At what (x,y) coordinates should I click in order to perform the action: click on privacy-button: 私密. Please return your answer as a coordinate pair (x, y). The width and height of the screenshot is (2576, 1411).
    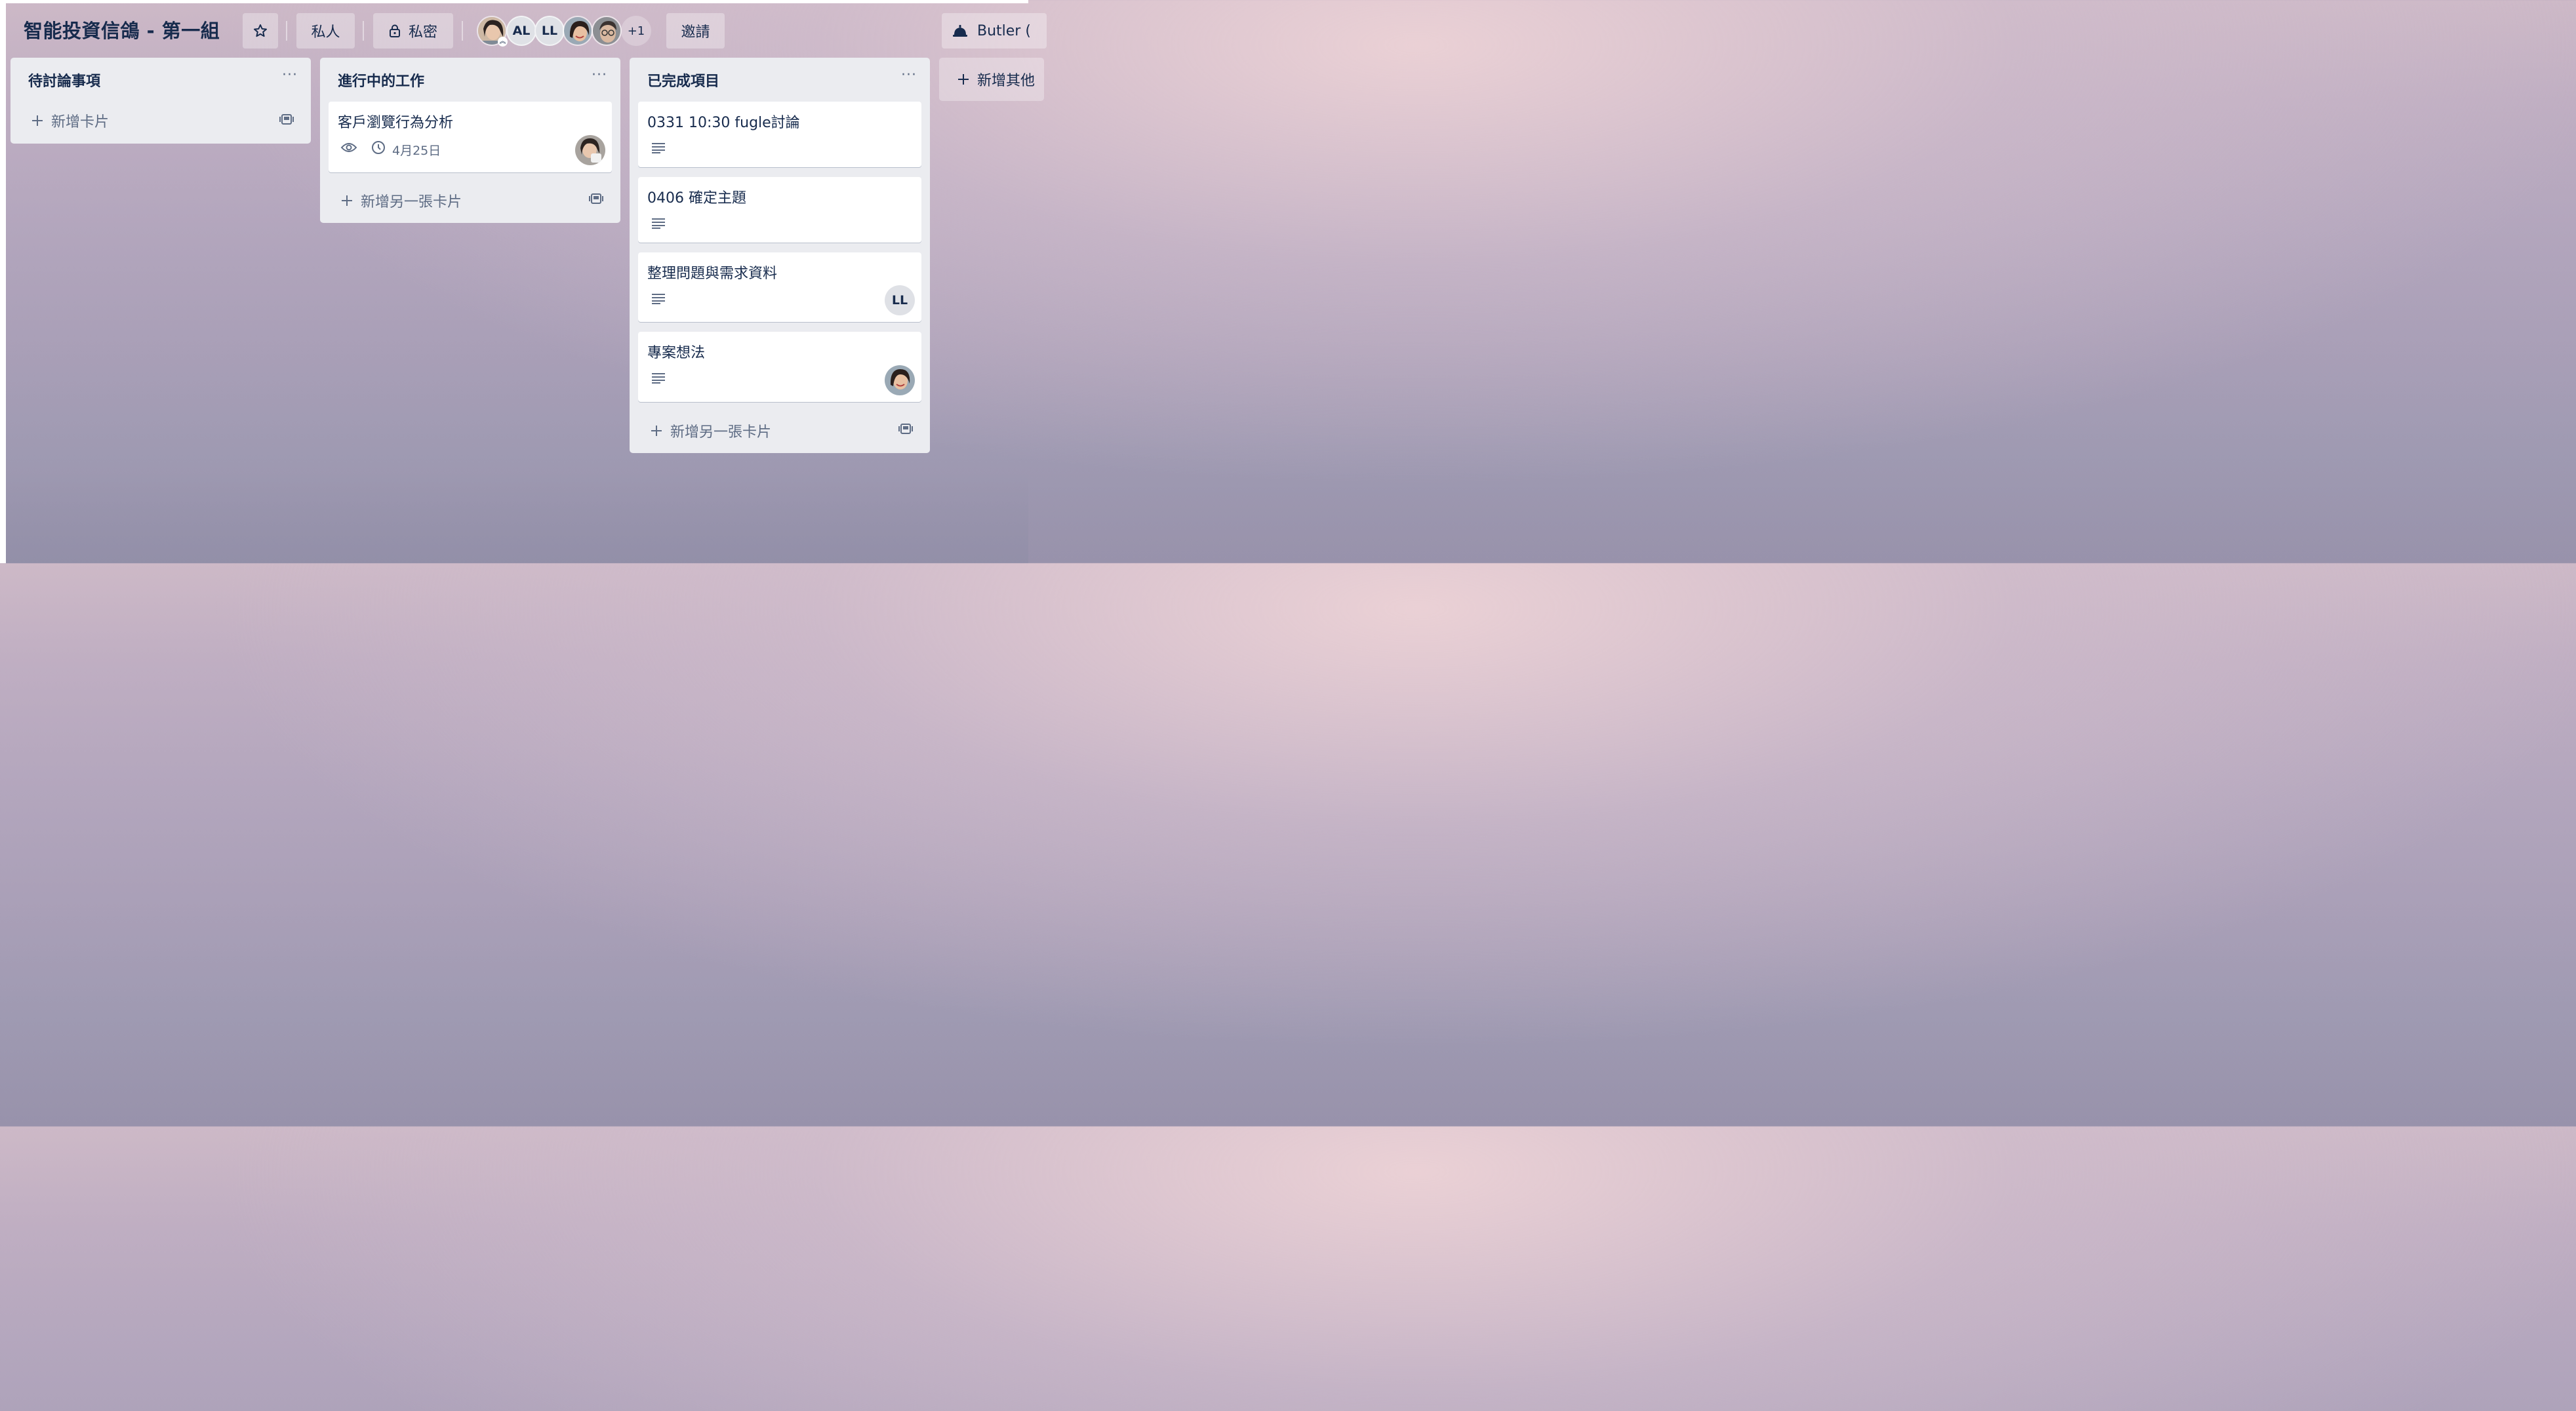
    Looking at the image, I should click on (413, 31).